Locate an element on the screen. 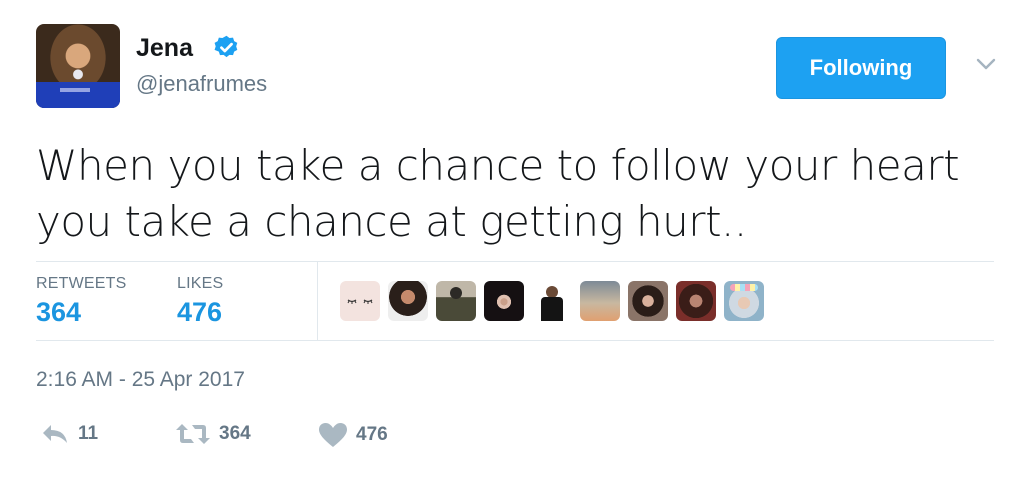 The height and width of the screenshot is (486, 1024). retweet-count: 364 is located at coordinates (235, 433).